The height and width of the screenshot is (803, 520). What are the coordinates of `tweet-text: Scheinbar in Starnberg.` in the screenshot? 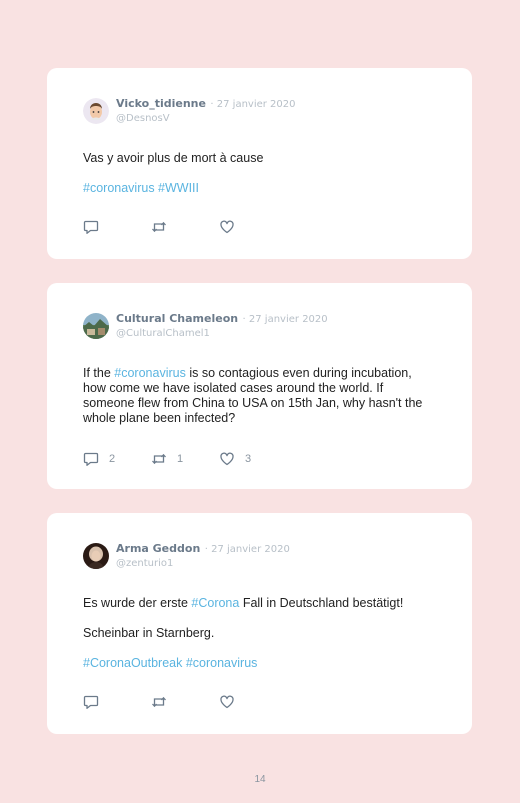 It's located at (149, 633).